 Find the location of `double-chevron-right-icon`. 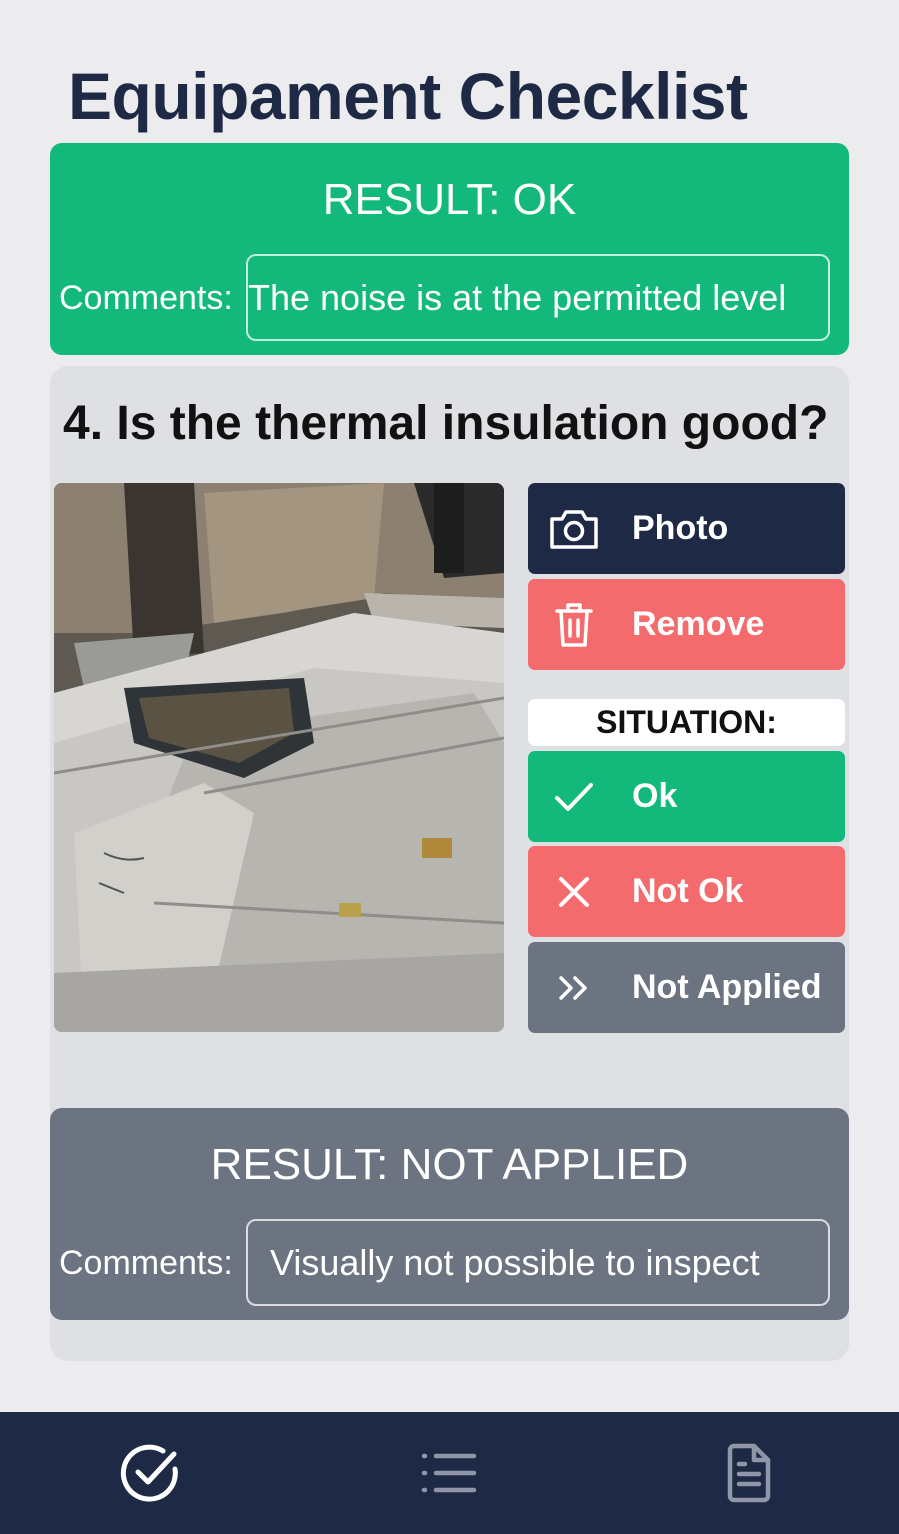

double-chevron-right-icon is located at coordinates (574, 988).